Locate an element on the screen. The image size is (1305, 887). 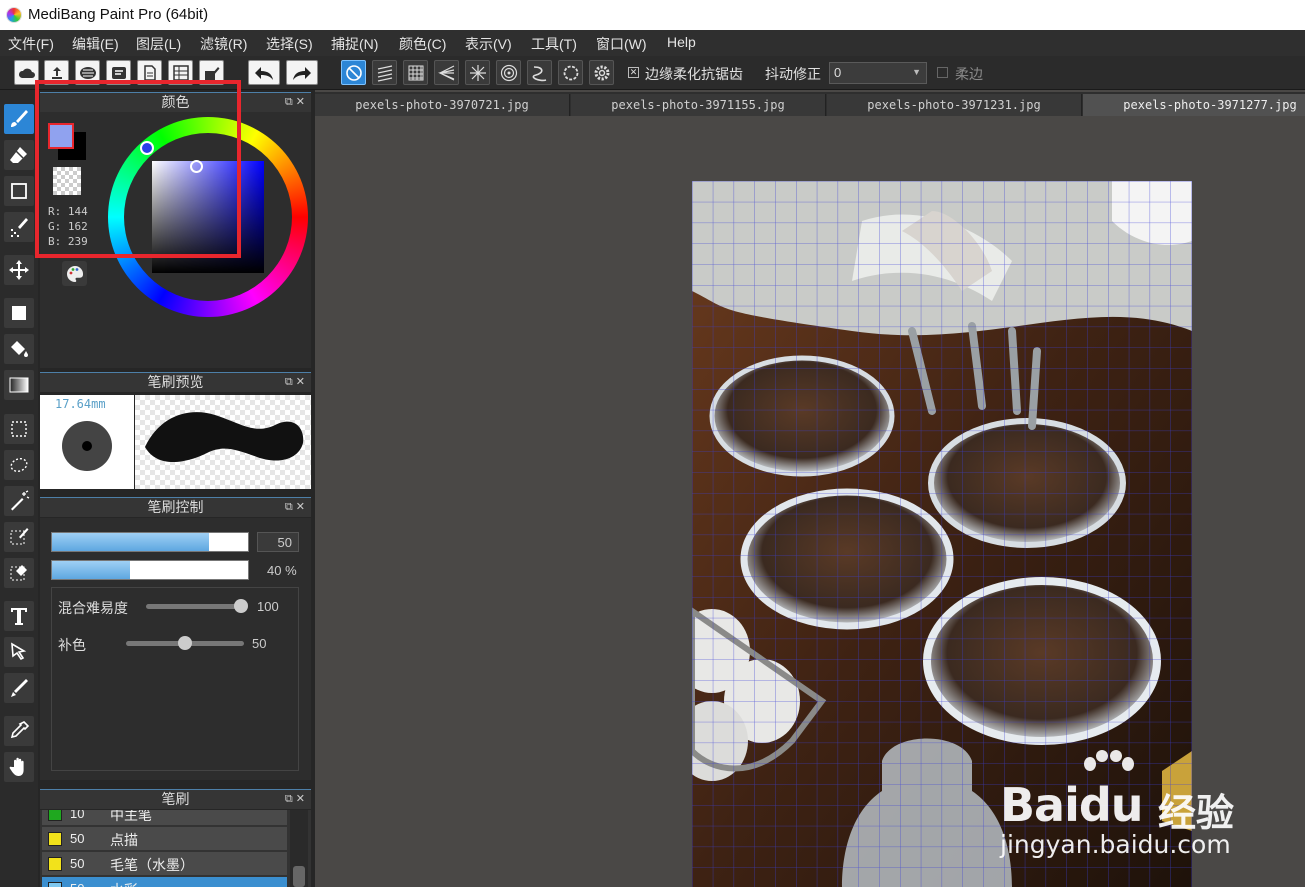
window-title: MediBang Paint Pro (64bit) is located at coordinates (118, 14).